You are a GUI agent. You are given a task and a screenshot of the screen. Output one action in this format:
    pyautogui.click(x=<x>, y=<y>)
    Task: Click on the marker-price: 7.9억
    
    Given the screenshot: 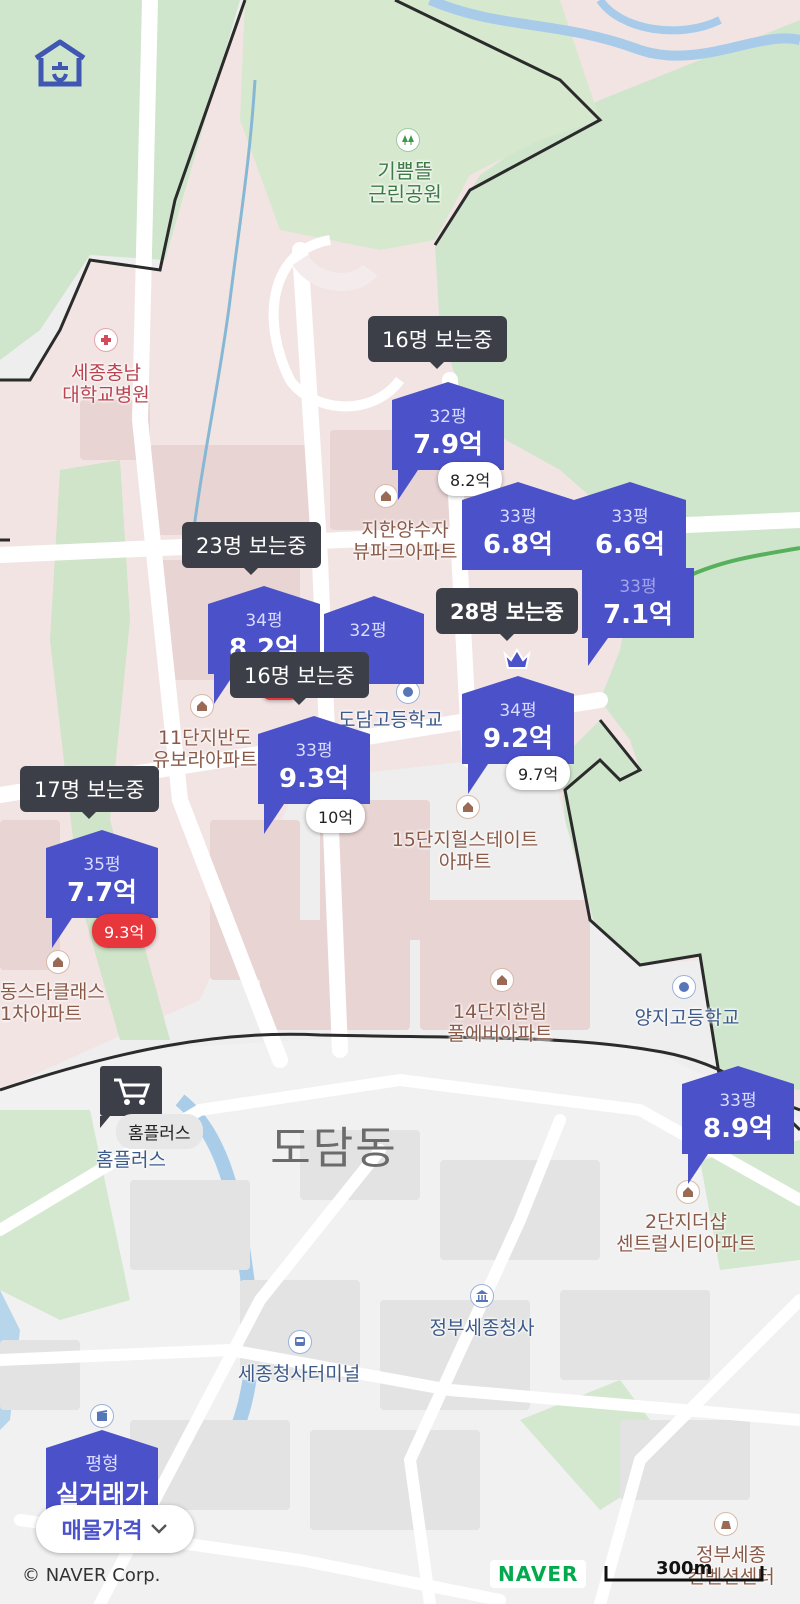 What is the action you would take?
    pyautogui.click(x=448, y=445)
    